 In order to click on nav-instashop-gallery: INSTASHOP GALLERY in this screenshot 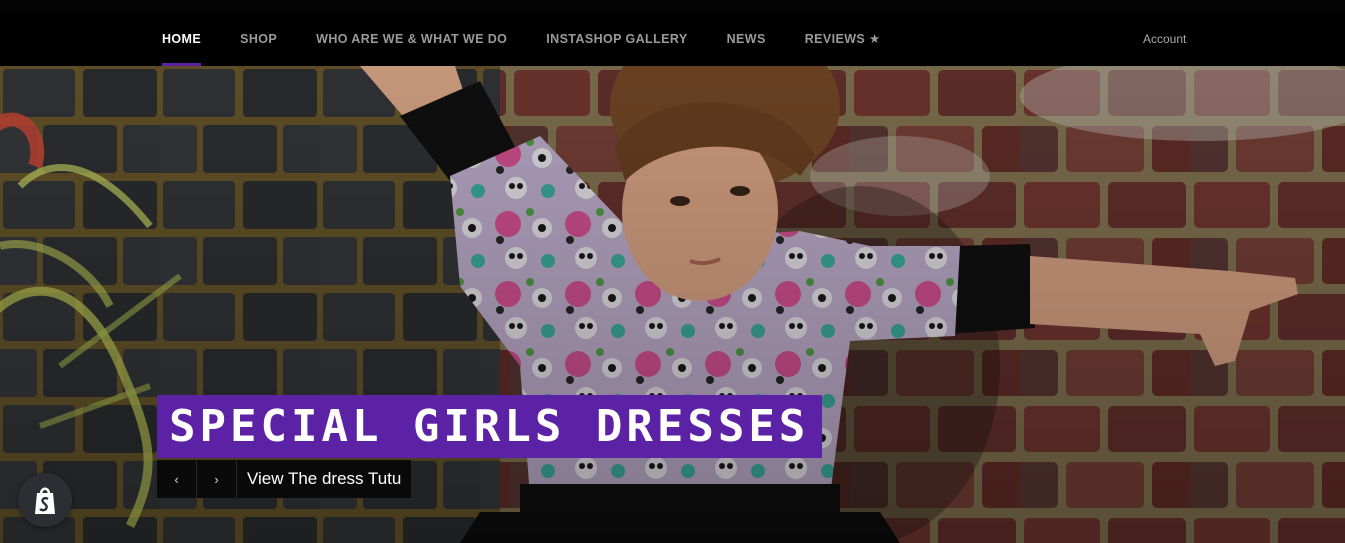, I will do `click(616, 39)`.